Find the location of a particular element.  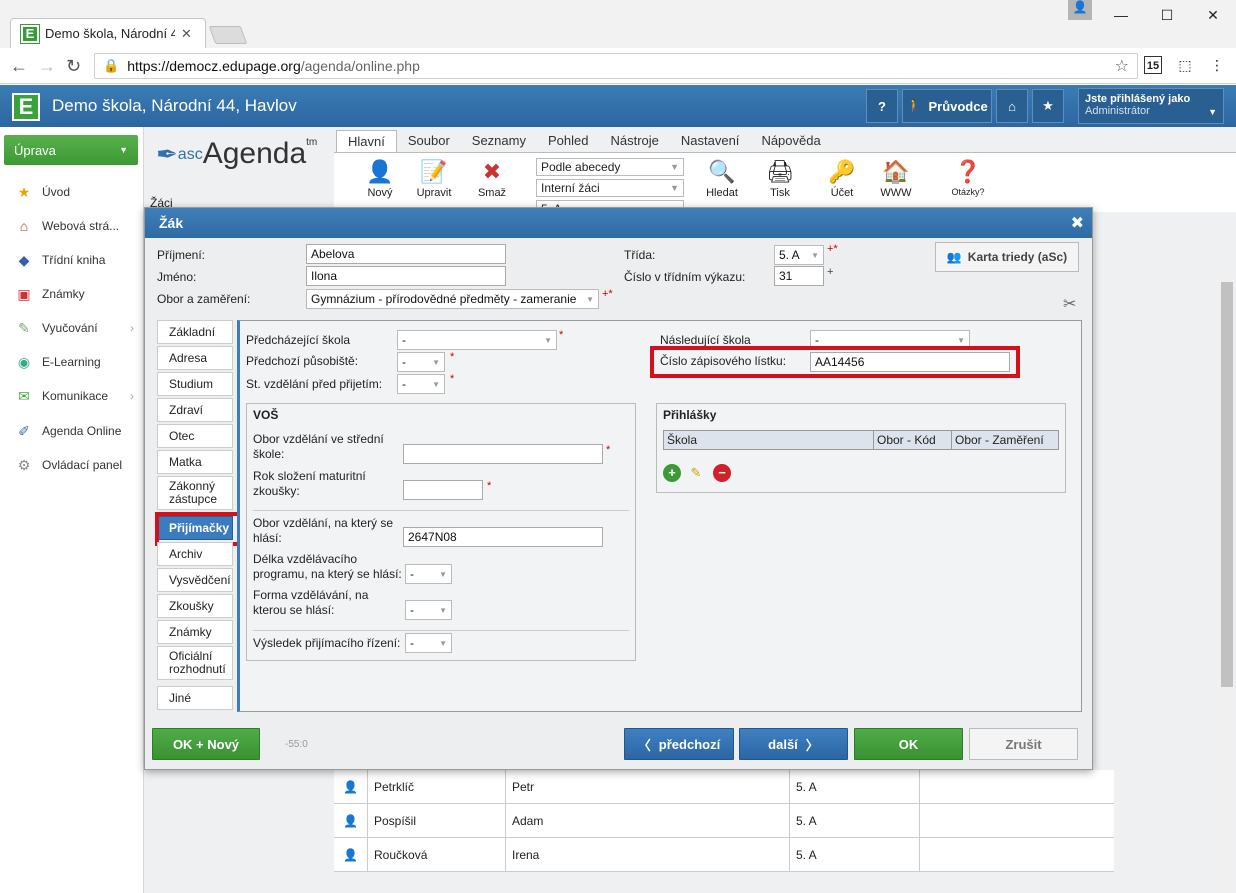

sidebar-item-agenda-online: ✐ Agenda Online is located at coordinates (71, 431).